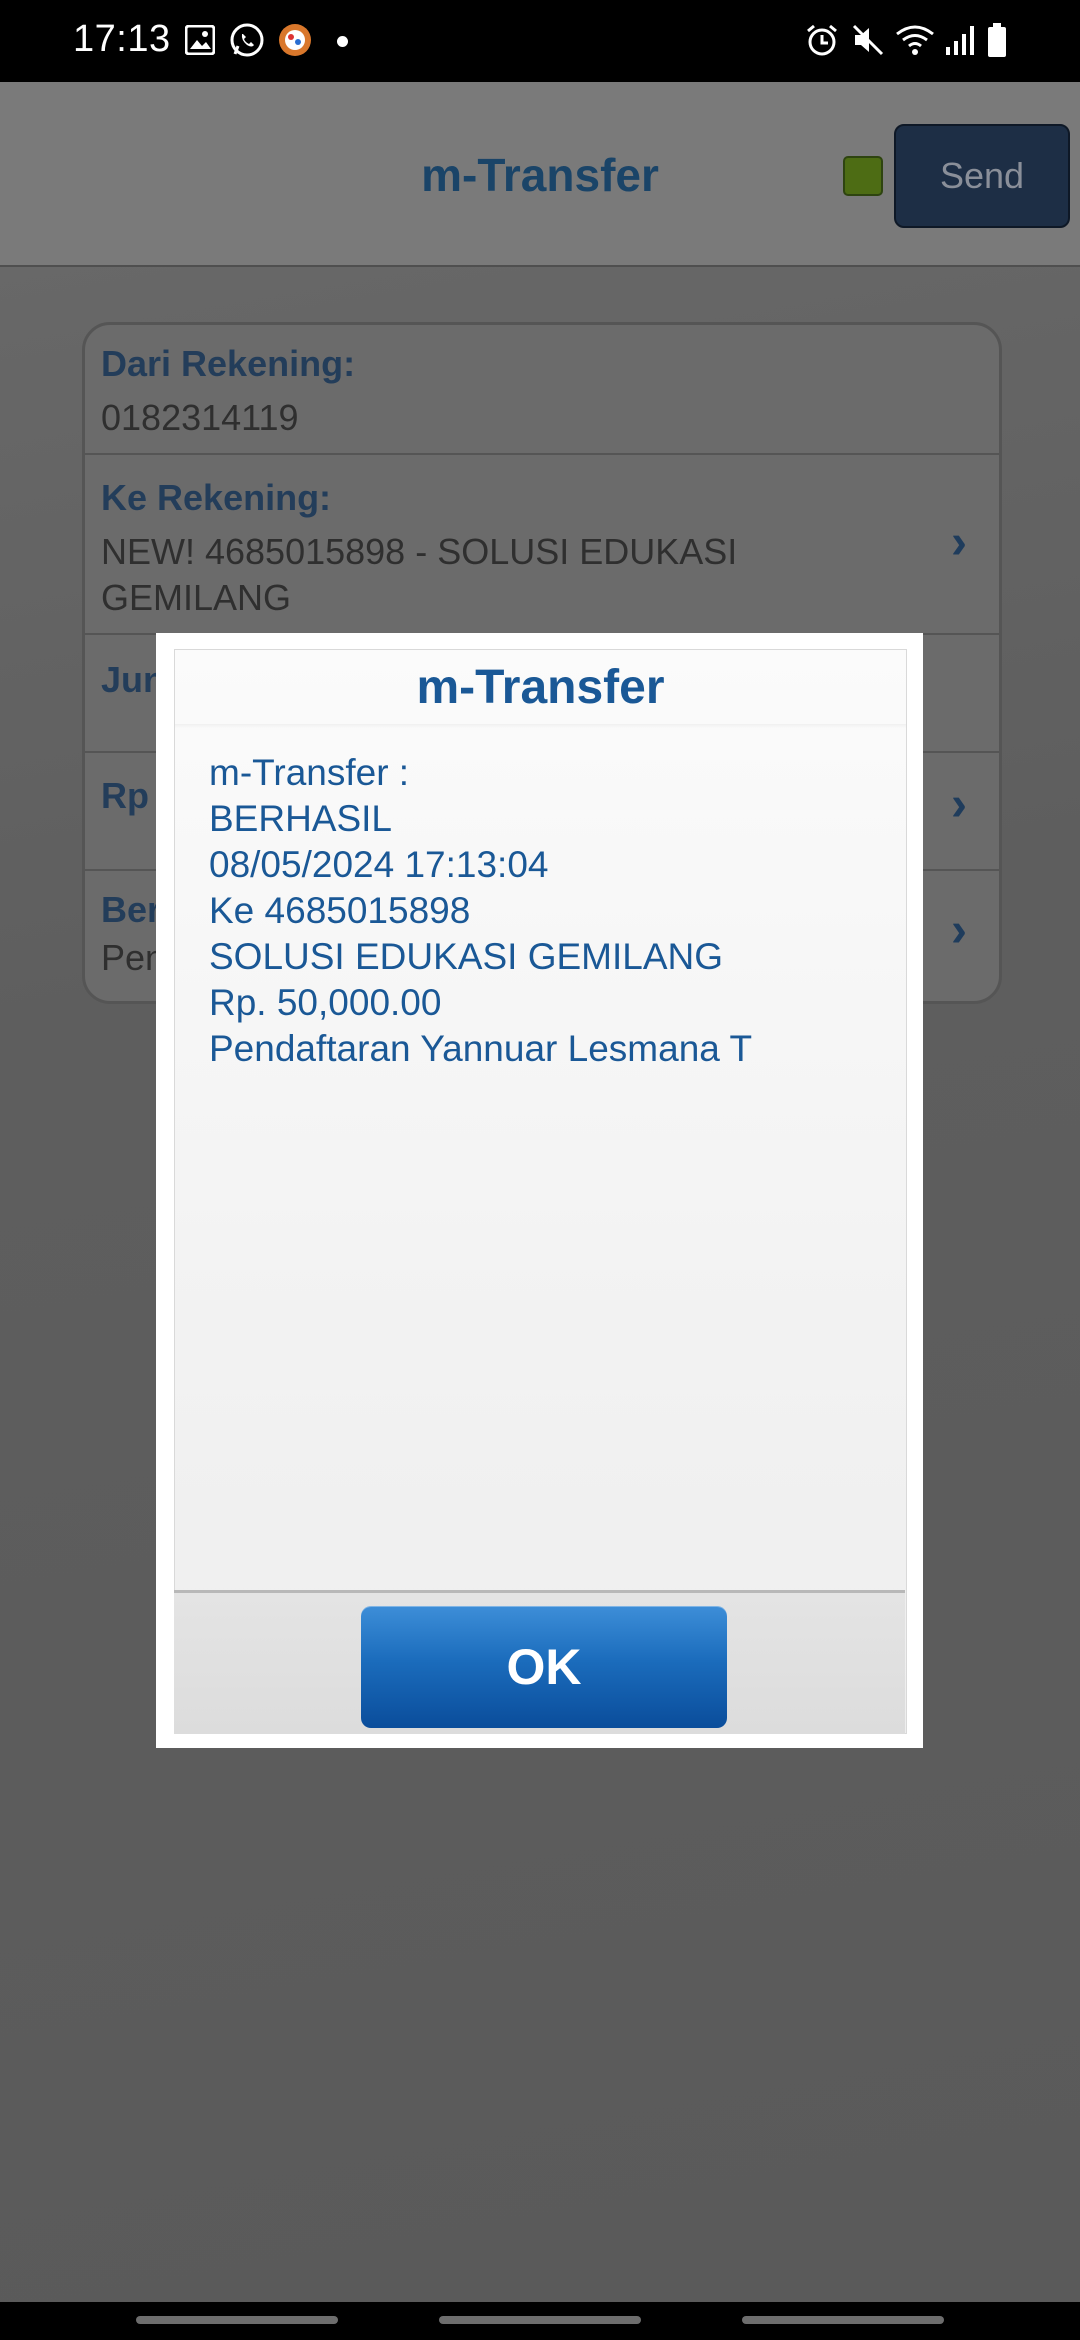 The height and width of the screenshot is (2340, 1080). I want to click on dialog-message-line: Ke 4685015898, so click(340, 910).